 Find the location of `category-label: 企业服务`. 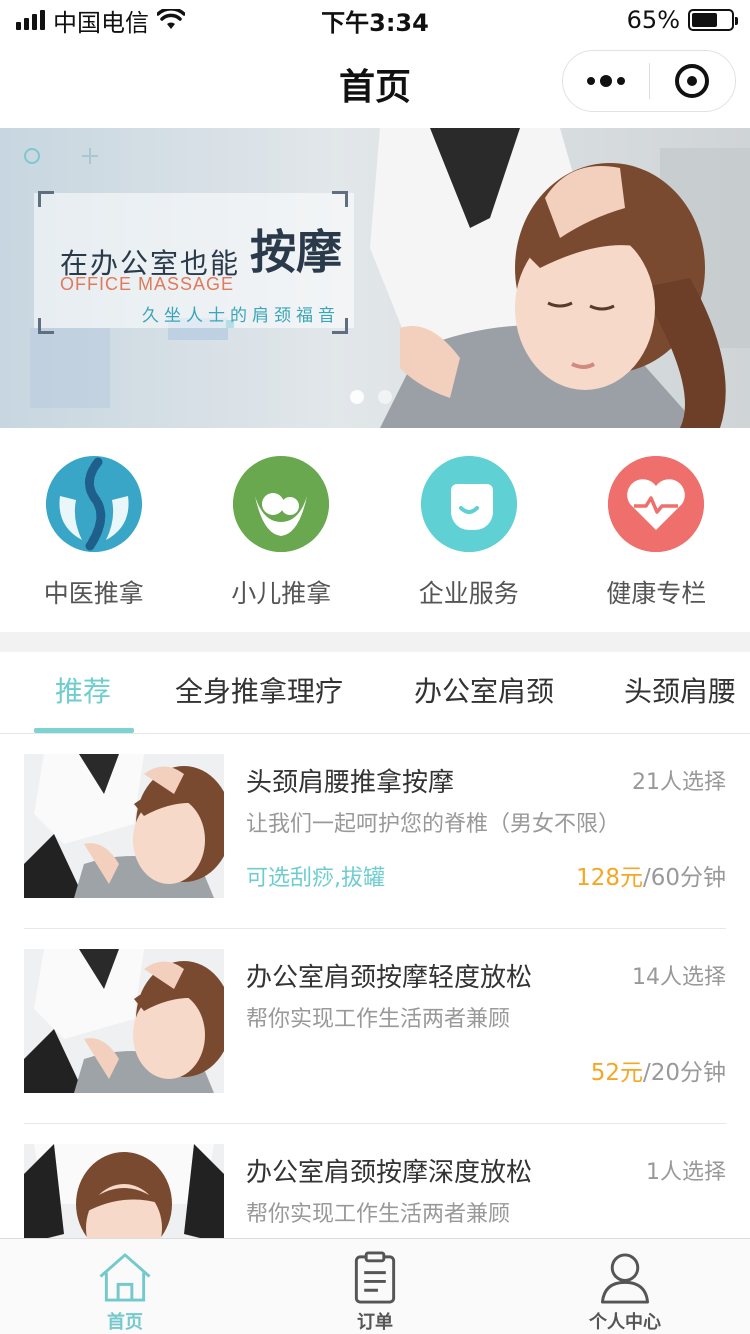

category-label: 企业服务 is located at coordinates (468, 593).